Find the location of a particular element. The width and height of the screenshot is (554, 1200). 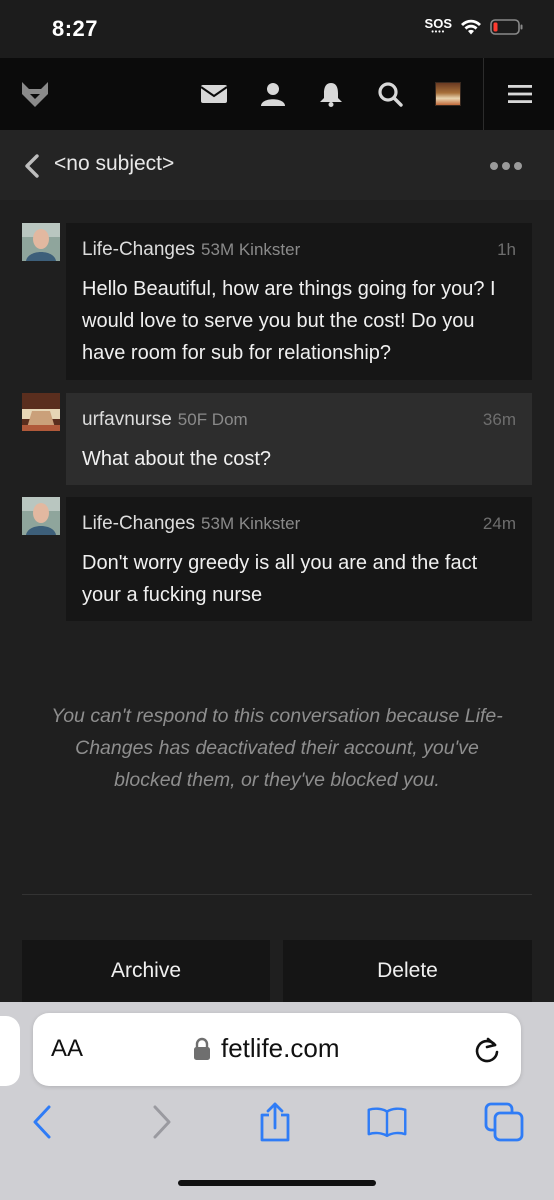

address-bar: AA fetlife.com is located at coordinates (277, 1049).